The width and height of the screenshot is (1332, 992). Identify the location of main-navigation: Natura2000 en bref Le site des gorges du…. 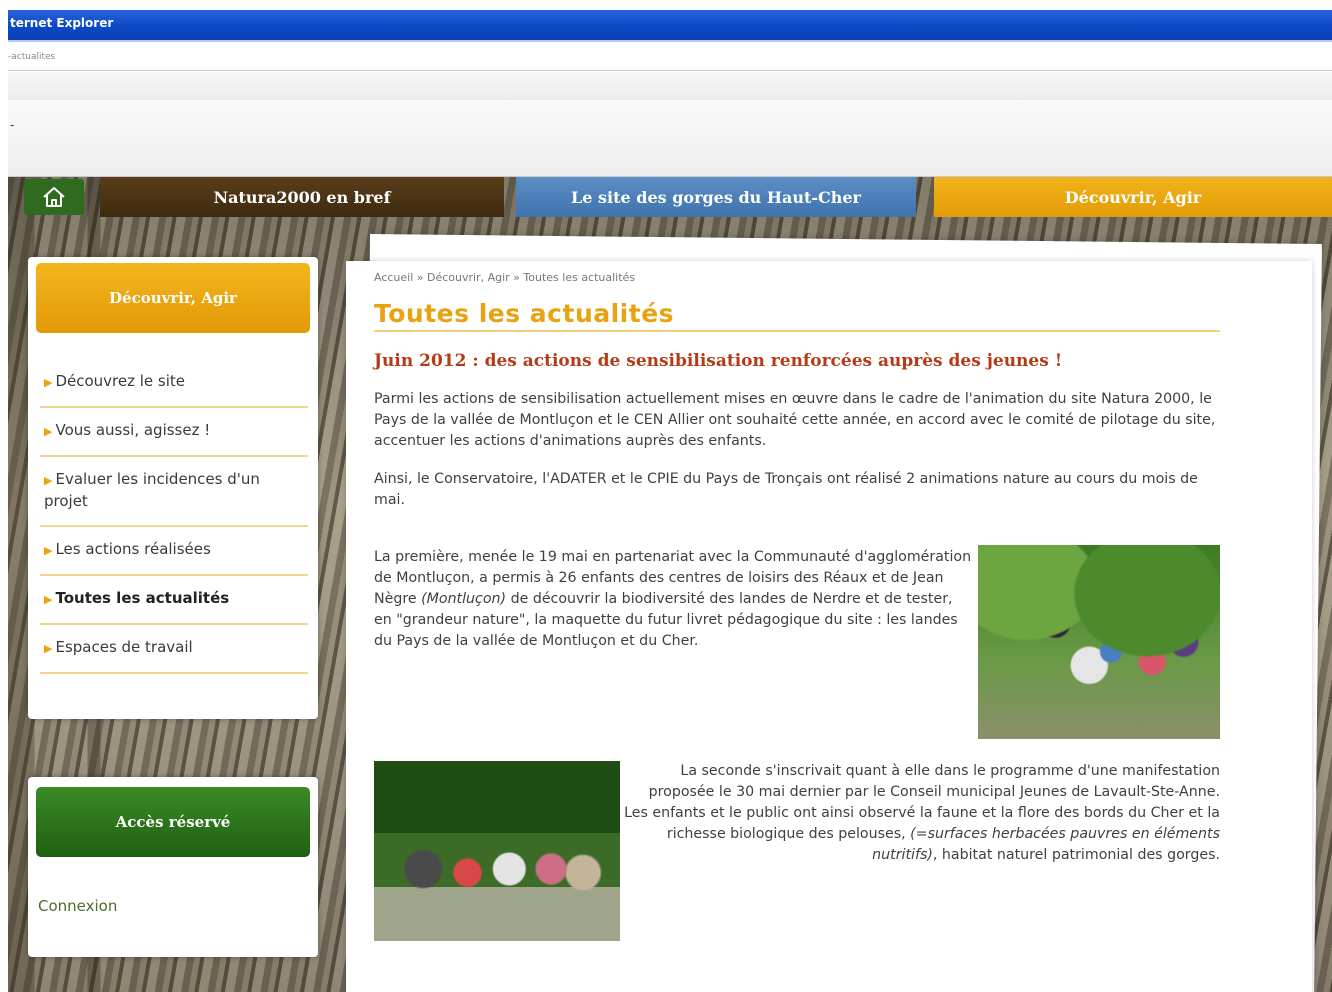
(670, 198).